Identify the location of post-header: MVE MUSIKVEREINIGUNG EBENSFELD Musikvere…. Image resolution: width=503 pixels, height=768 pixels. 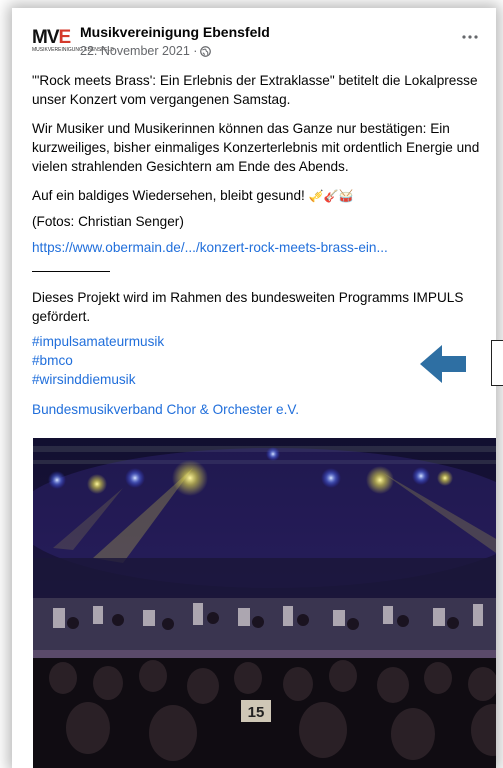
(259, 43).